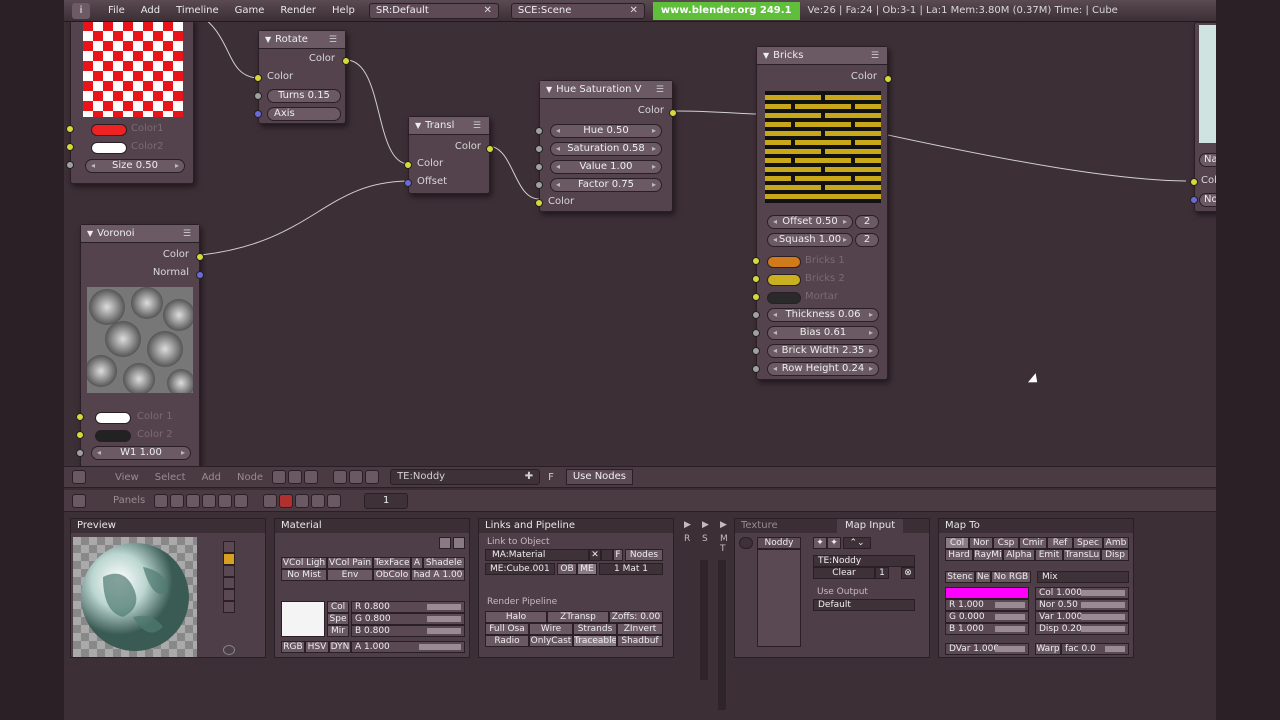 This screenshot has height=720, width=1280. I want to click on col-tab: Col, so click(338, 607).